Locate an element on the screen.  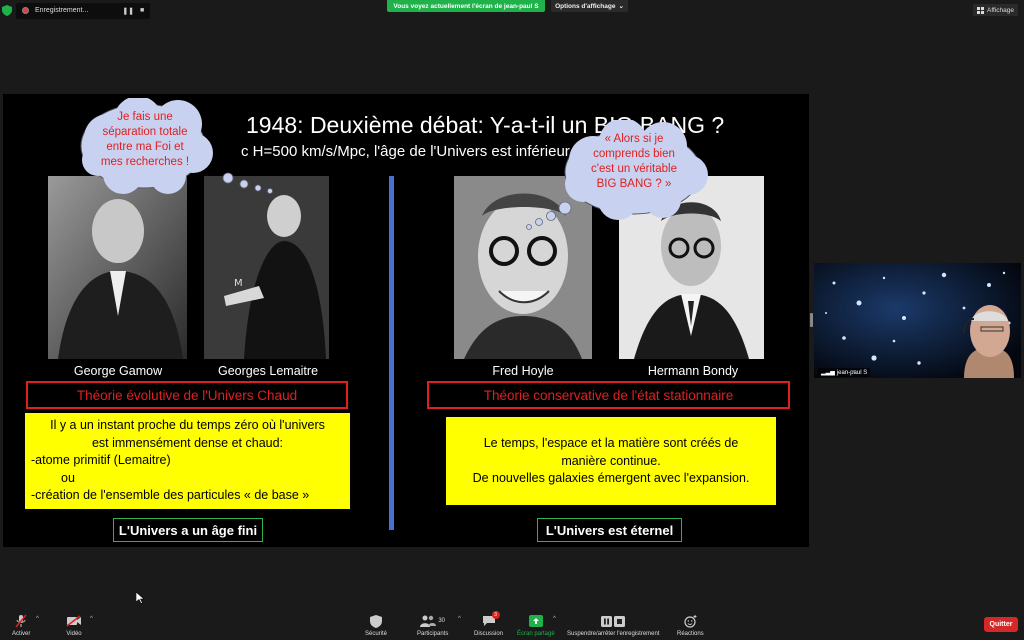
mouse-cursor-icon is located at coordinates (140, 598).